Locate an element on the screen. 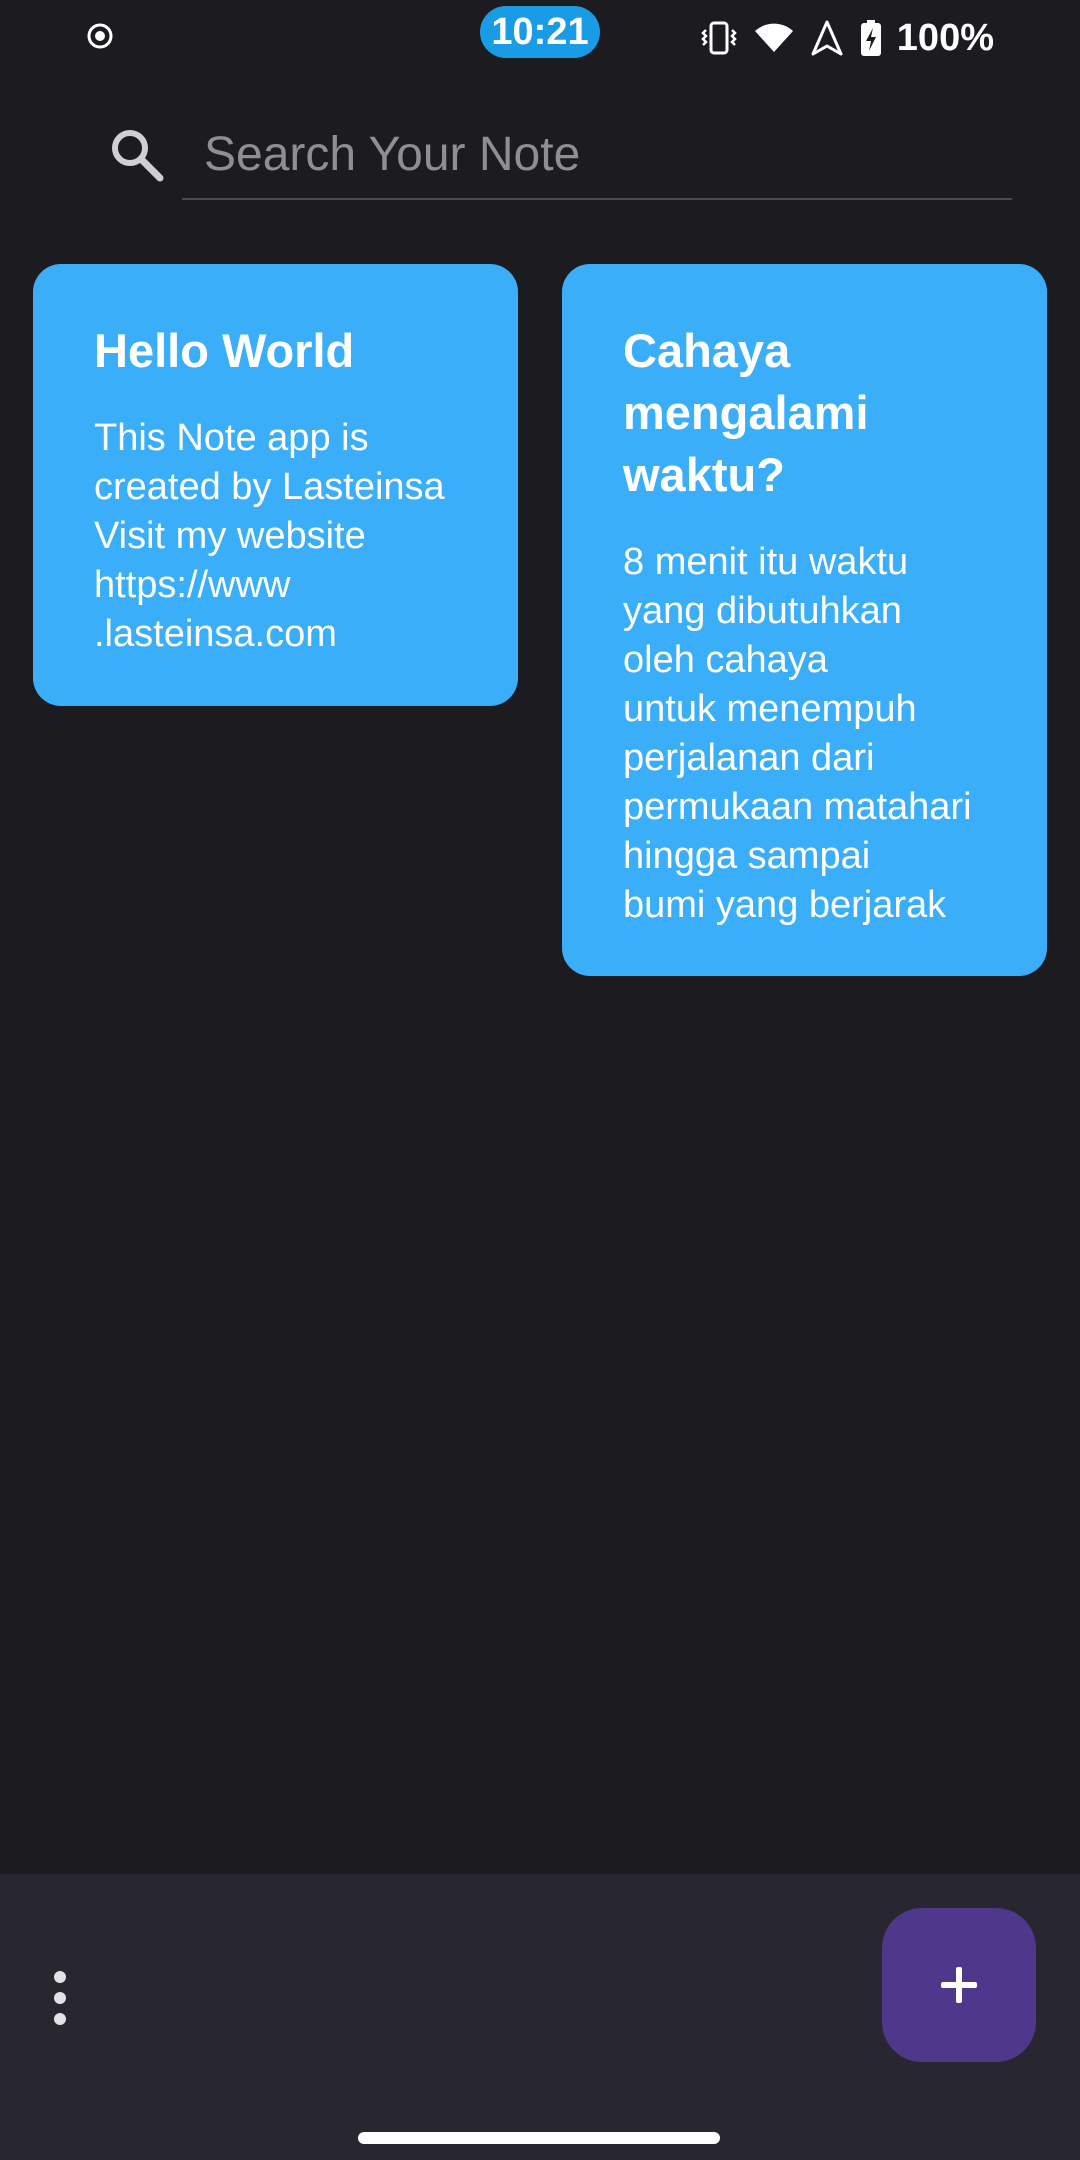  more-vert-icon is located at coordinates (60, 1998).